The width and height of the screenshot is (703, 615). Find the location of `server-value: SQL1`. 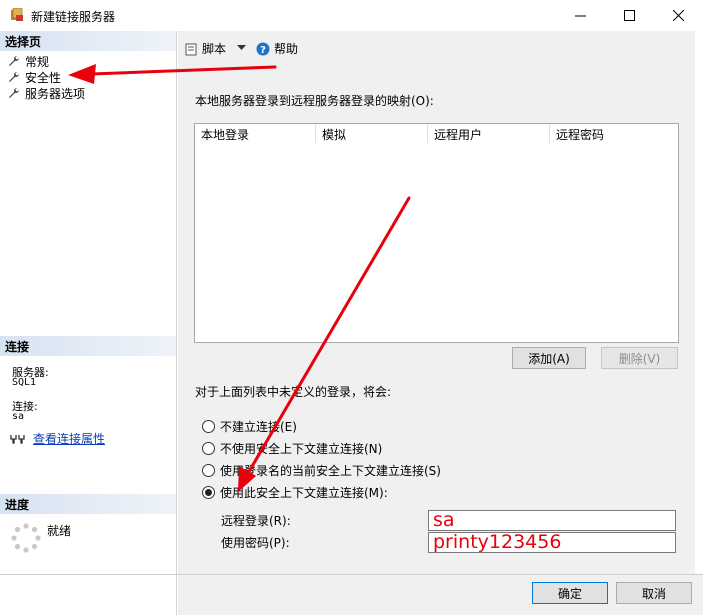

server-value: SQL1 is located at coordinates (24, 382).